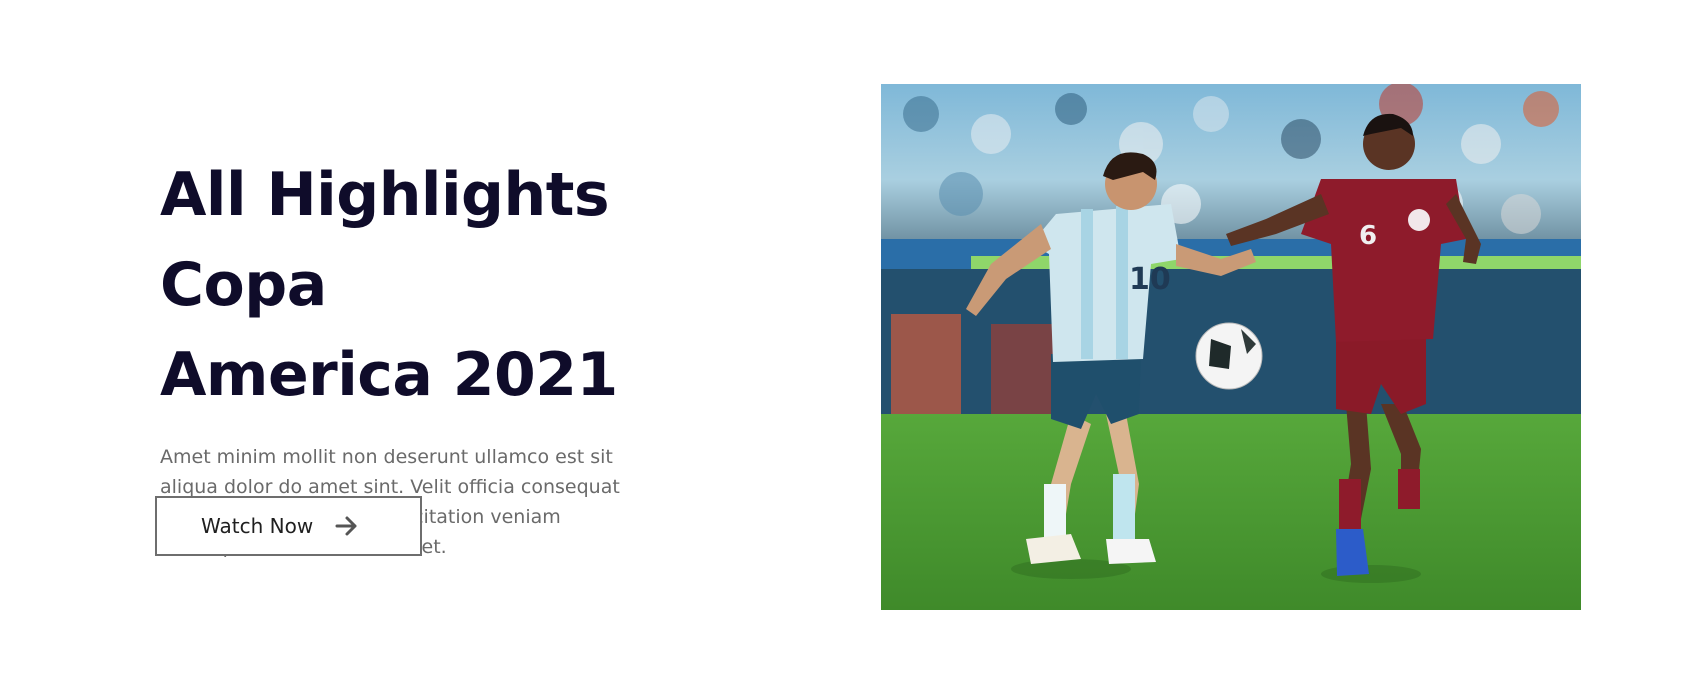  Describe the element at coordinates (257, 526) in the screenshot. I see `watch-now-label: Watch Now` at that location.